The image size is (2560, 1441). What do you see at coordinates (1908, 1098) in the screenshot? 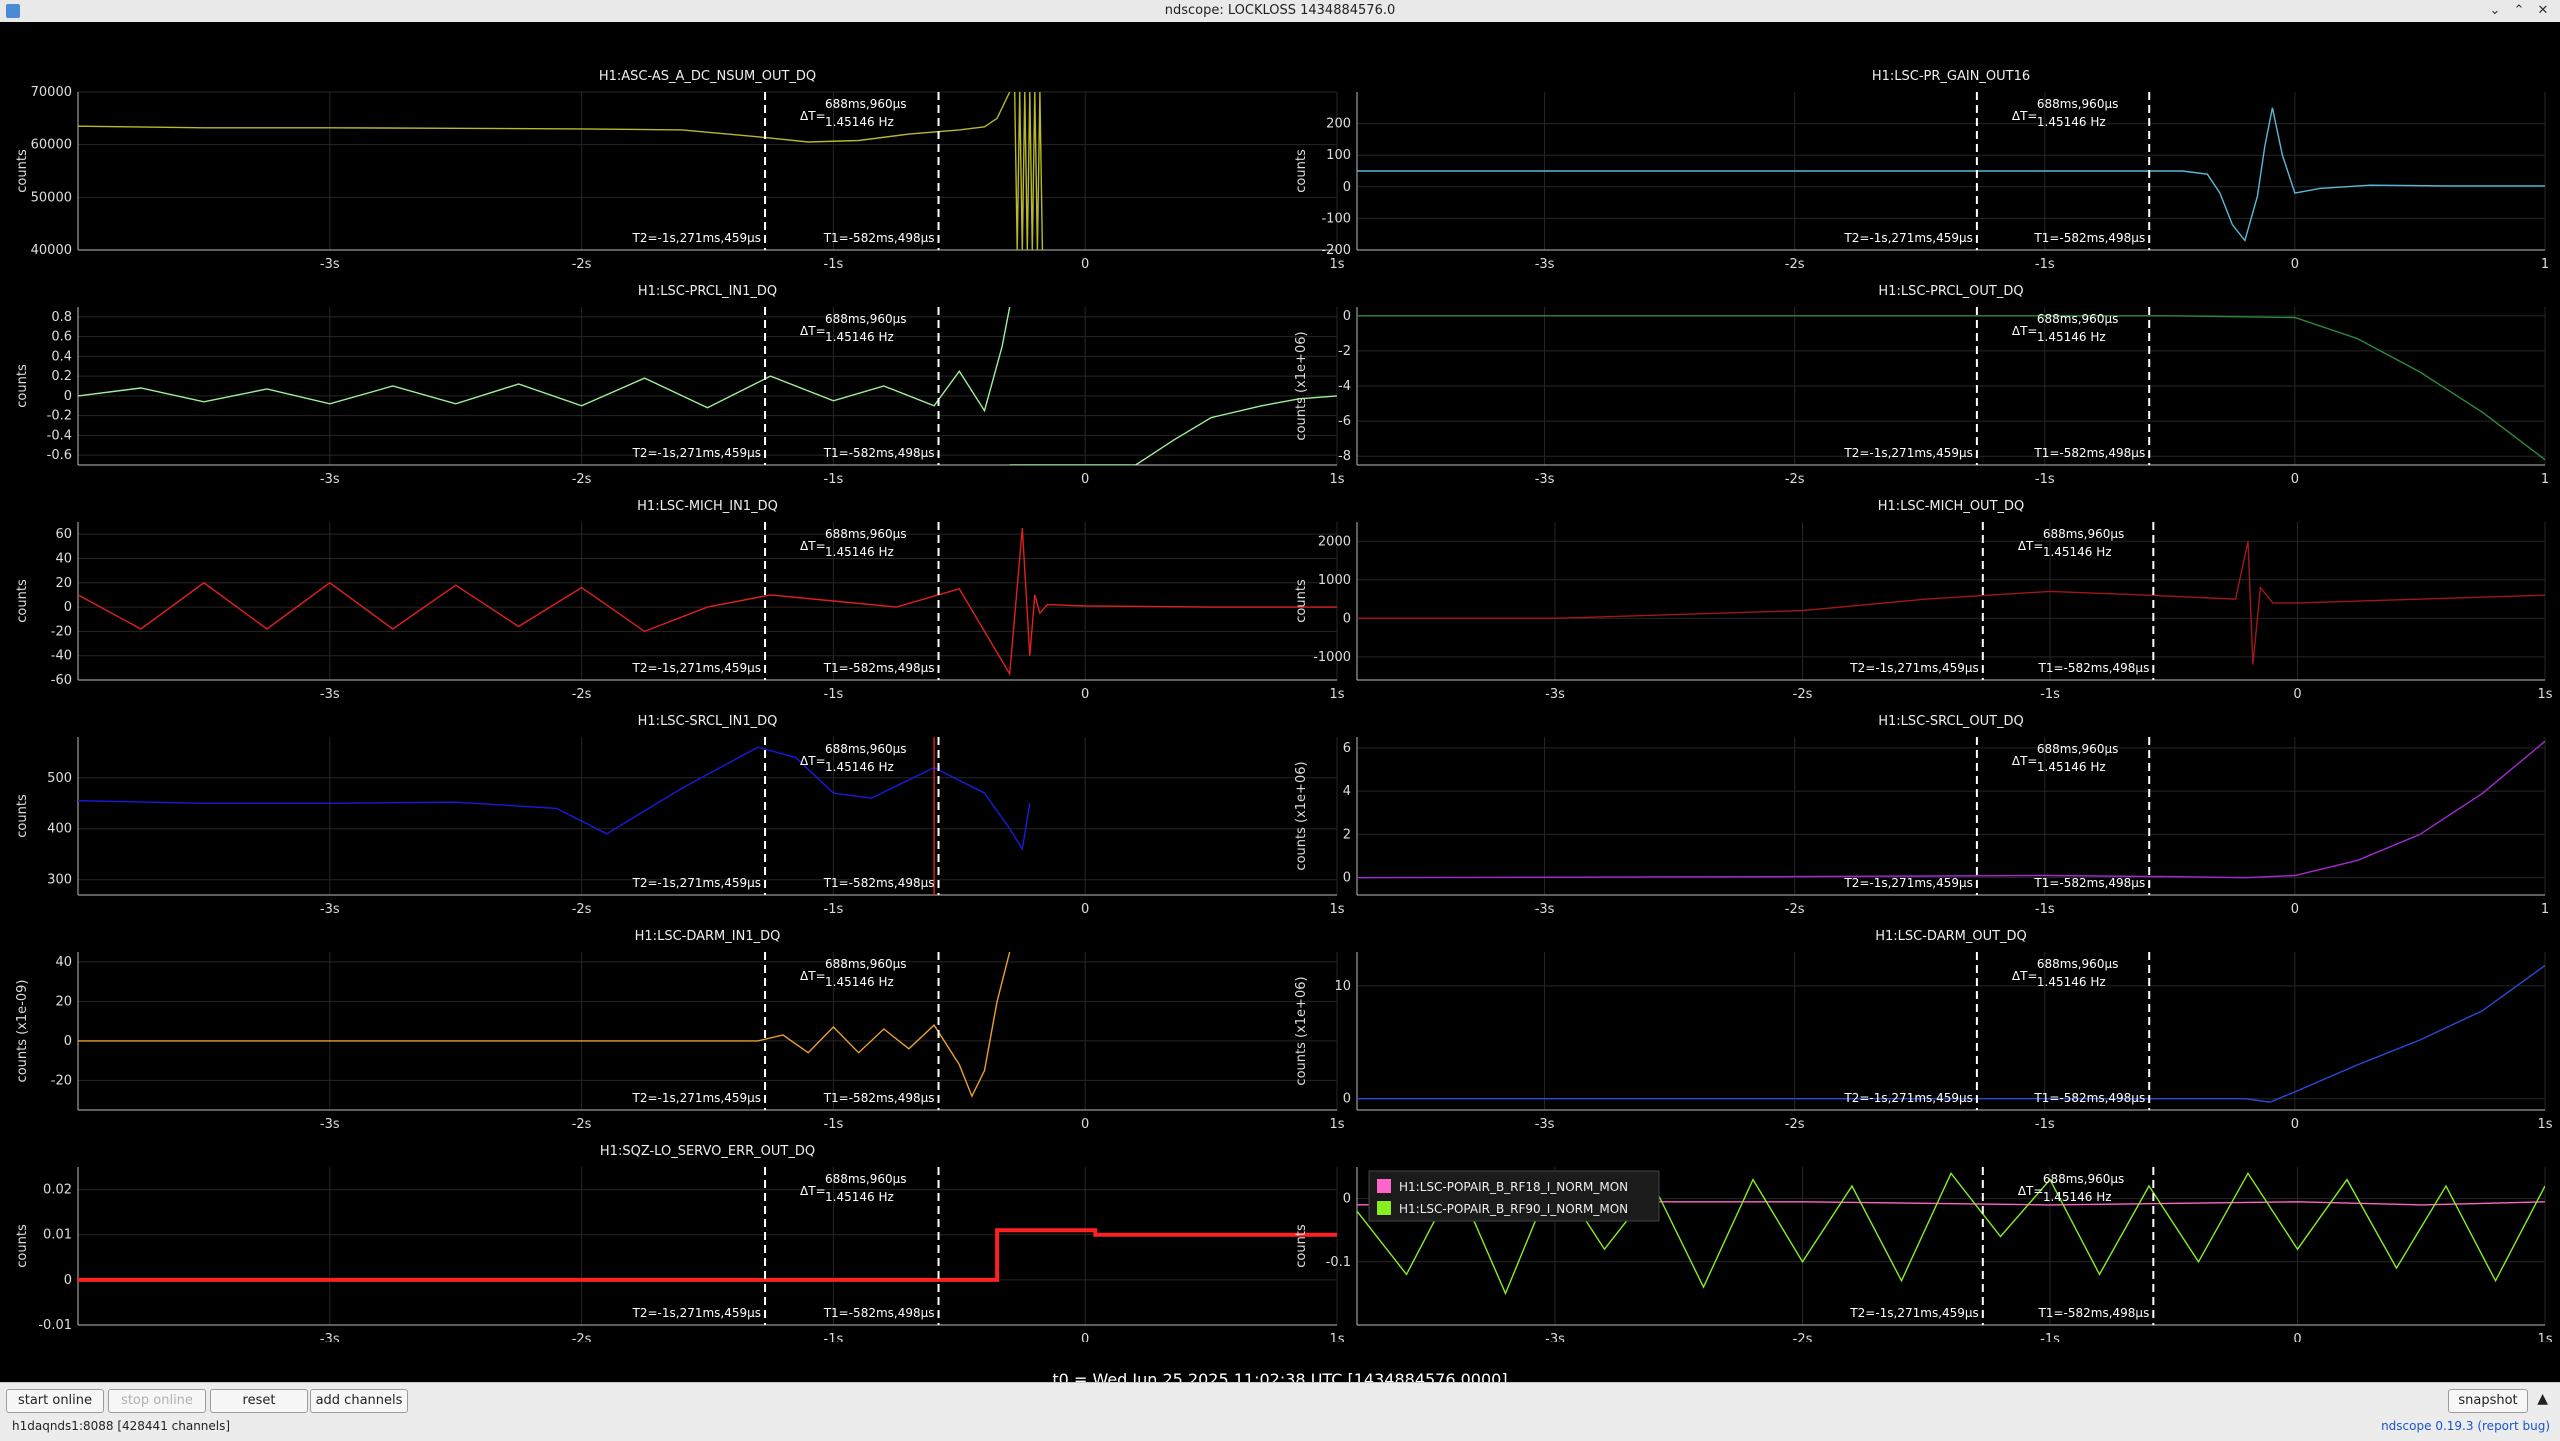
I see `plot9-t2-label: T2=-1s,271ms,459µs` at bounding box center [1908, 1098].